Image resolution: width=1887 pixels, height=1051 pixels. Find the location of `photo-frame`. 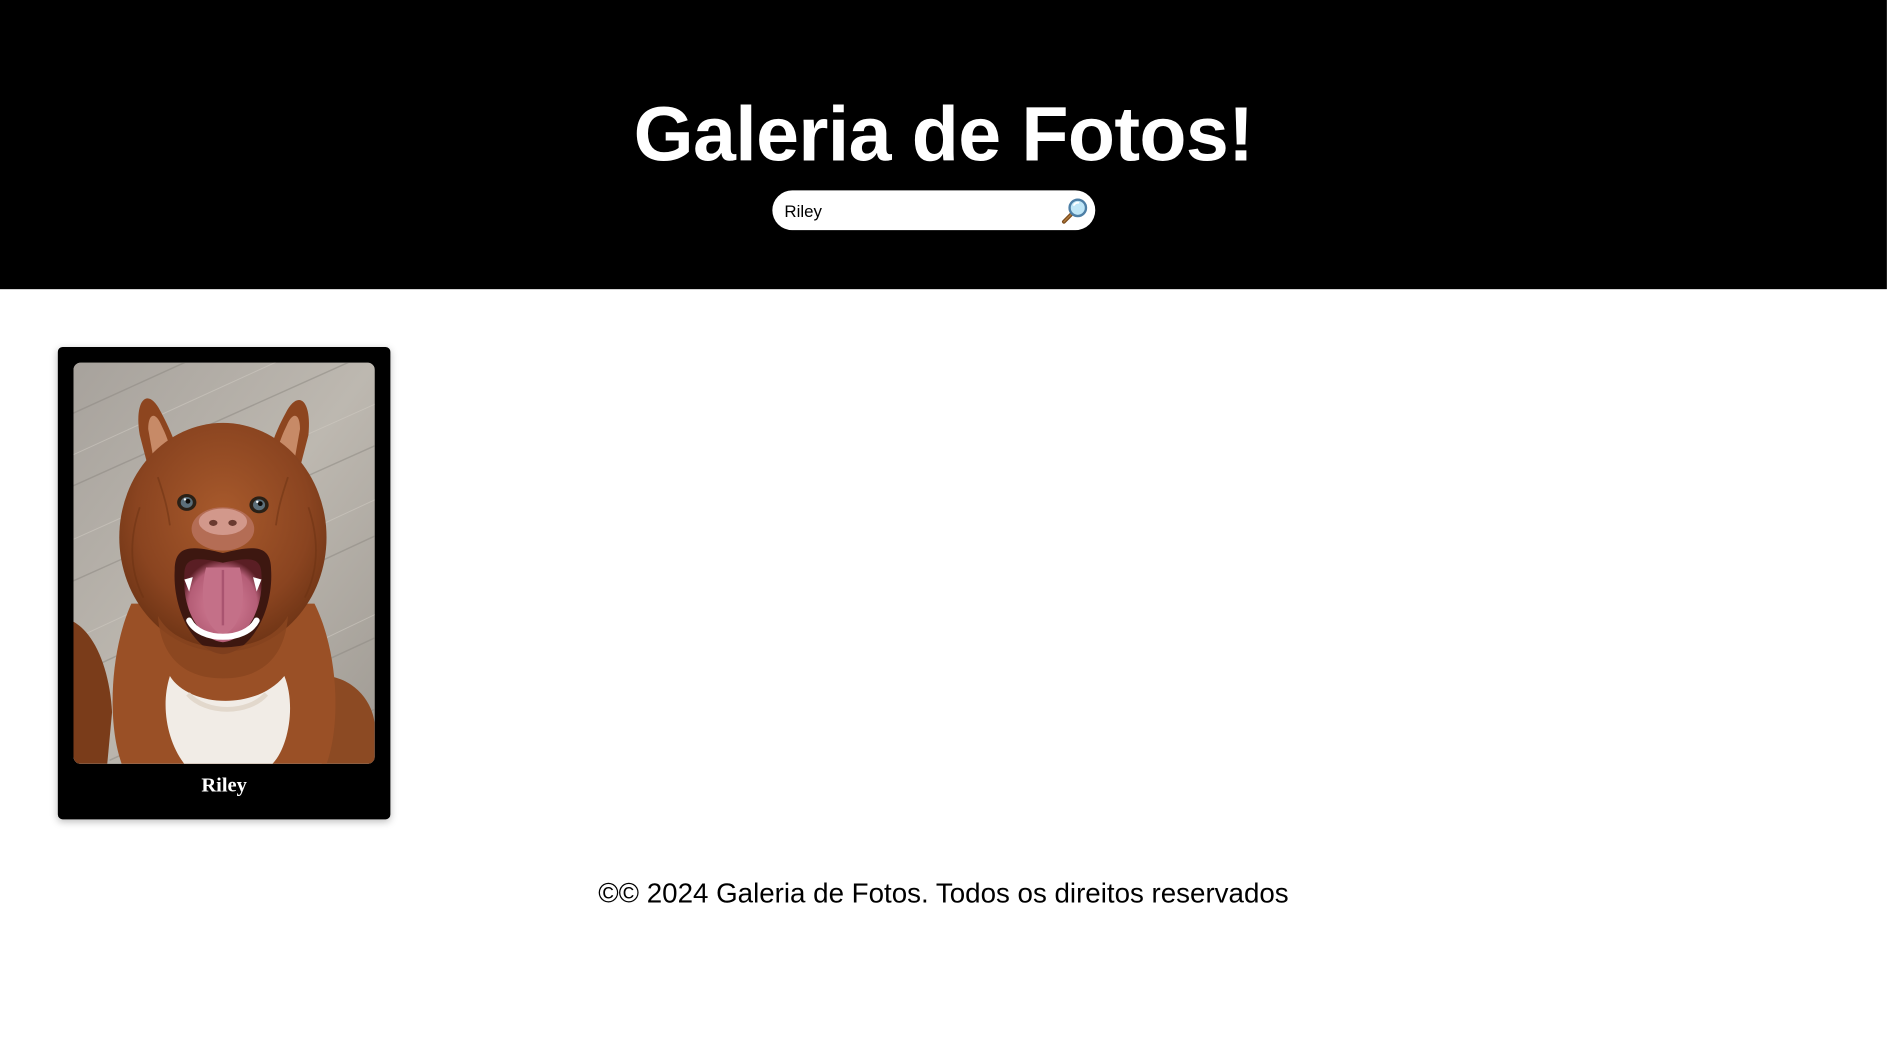

photo-frame is located at coordinates (224, 563).